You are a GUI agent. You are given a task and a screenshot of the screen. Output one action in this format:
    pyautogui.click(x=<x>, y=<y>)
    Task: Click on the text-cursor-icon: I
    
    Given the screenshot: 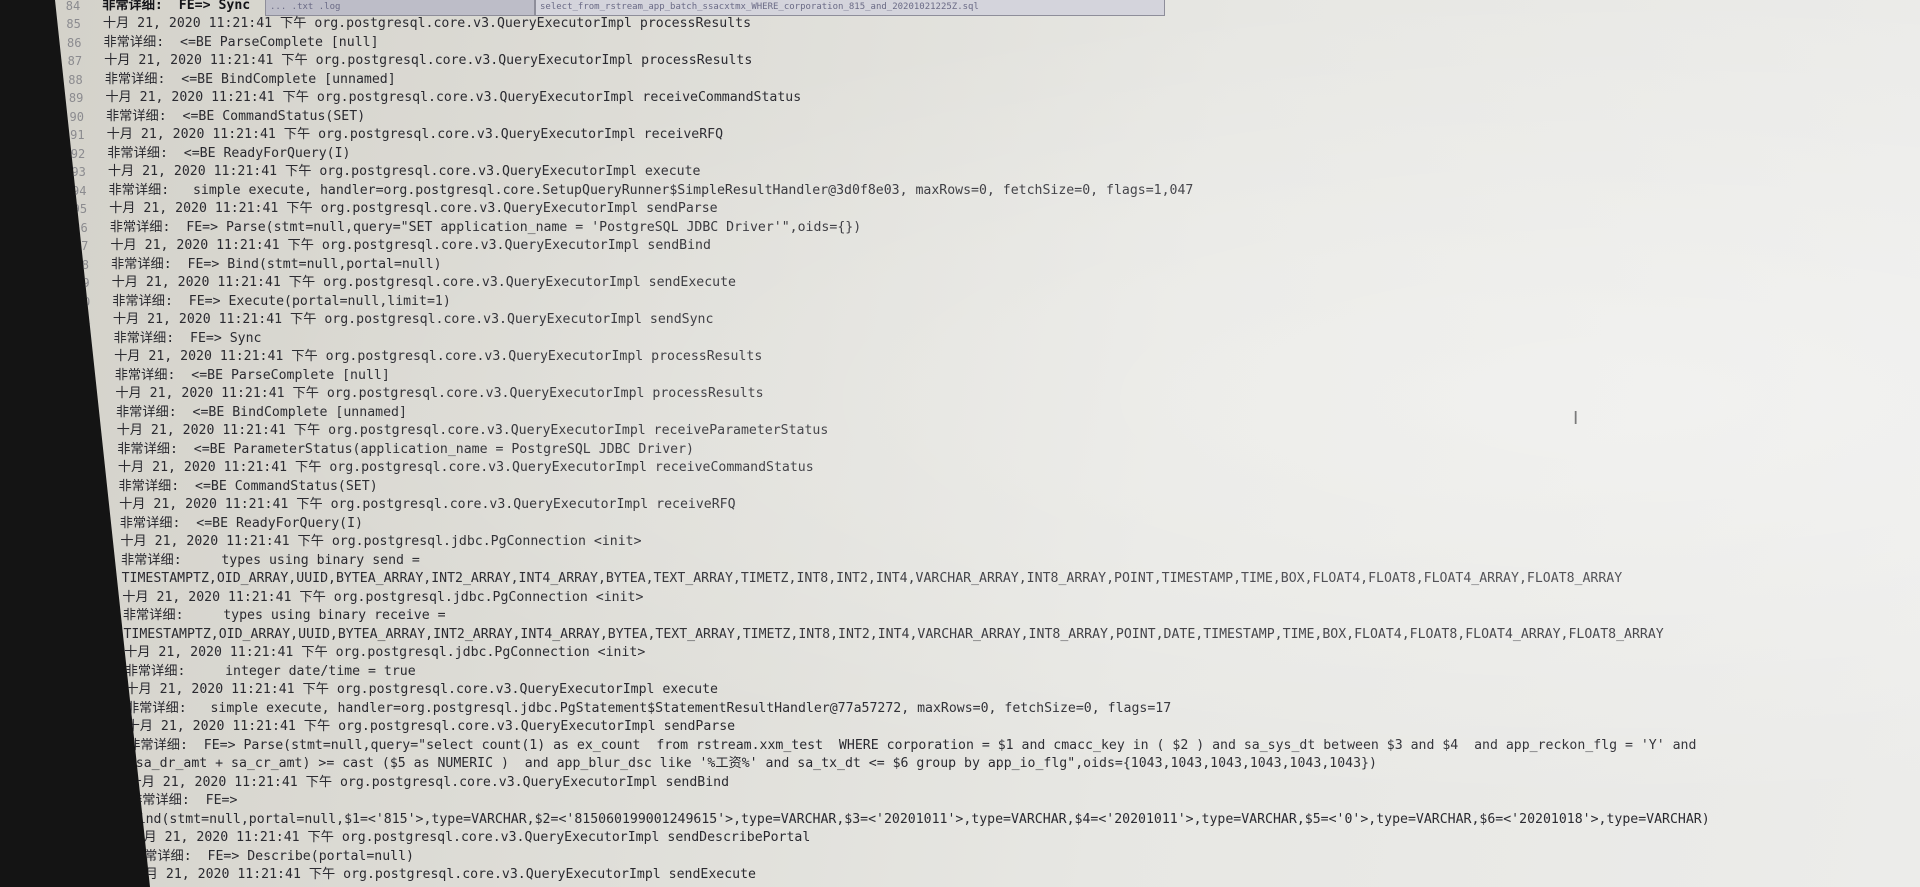 What is the action you would take?
    pyautogui.click(x=1576, y=418)
    